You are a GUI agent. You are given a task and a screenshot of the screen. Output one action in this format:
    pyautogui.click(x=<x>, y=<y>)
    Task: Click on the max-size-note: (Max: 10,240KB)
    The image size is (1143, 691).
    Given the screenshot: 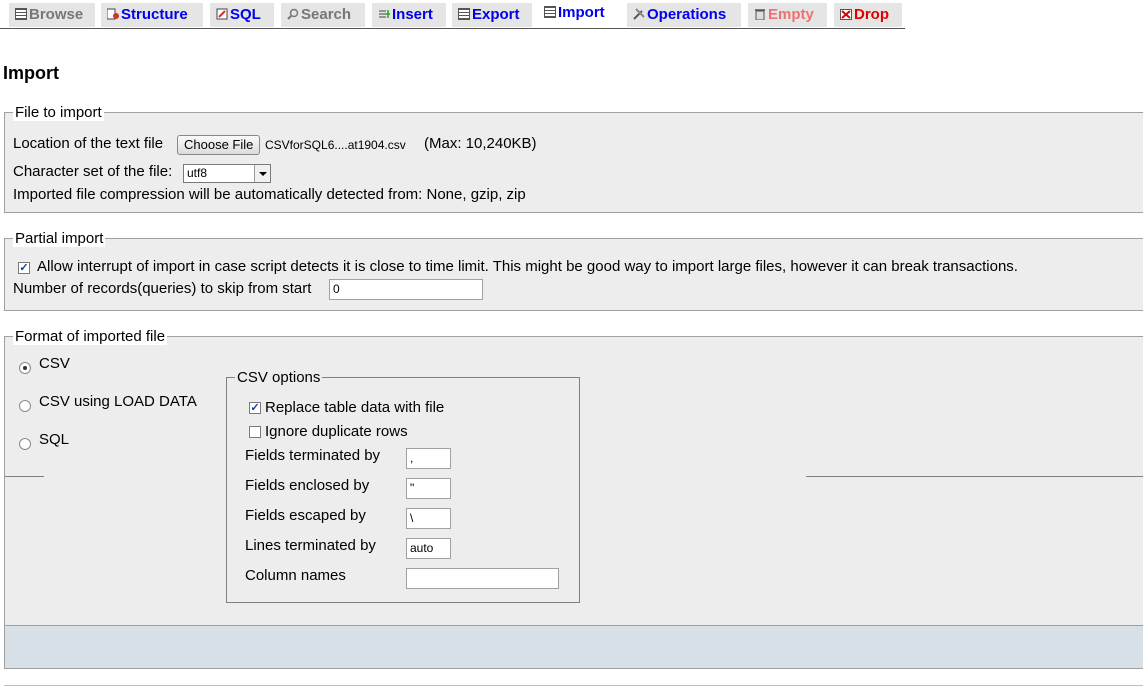 What is the action you would take?
    pyautogui.click(x=480, y=143)
    